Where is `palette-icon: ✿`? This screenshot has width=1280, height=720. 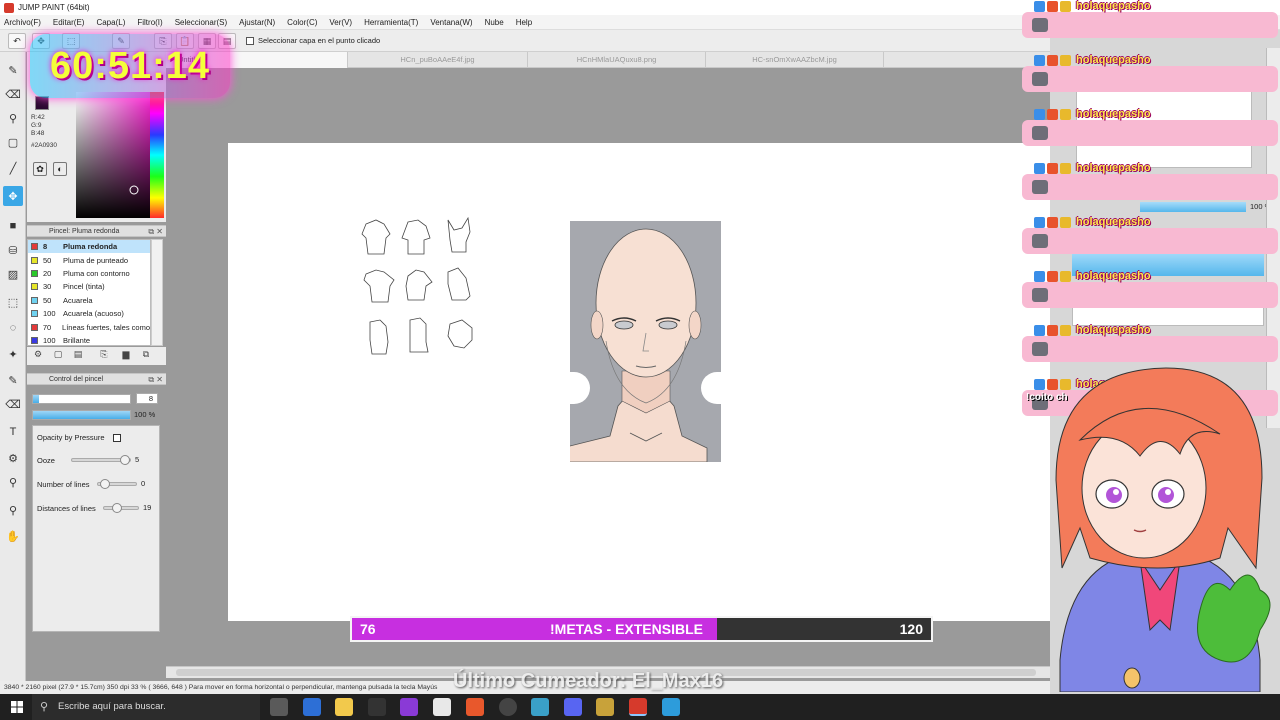
palette-icon: ✿ is located at coordinates (40, 169).